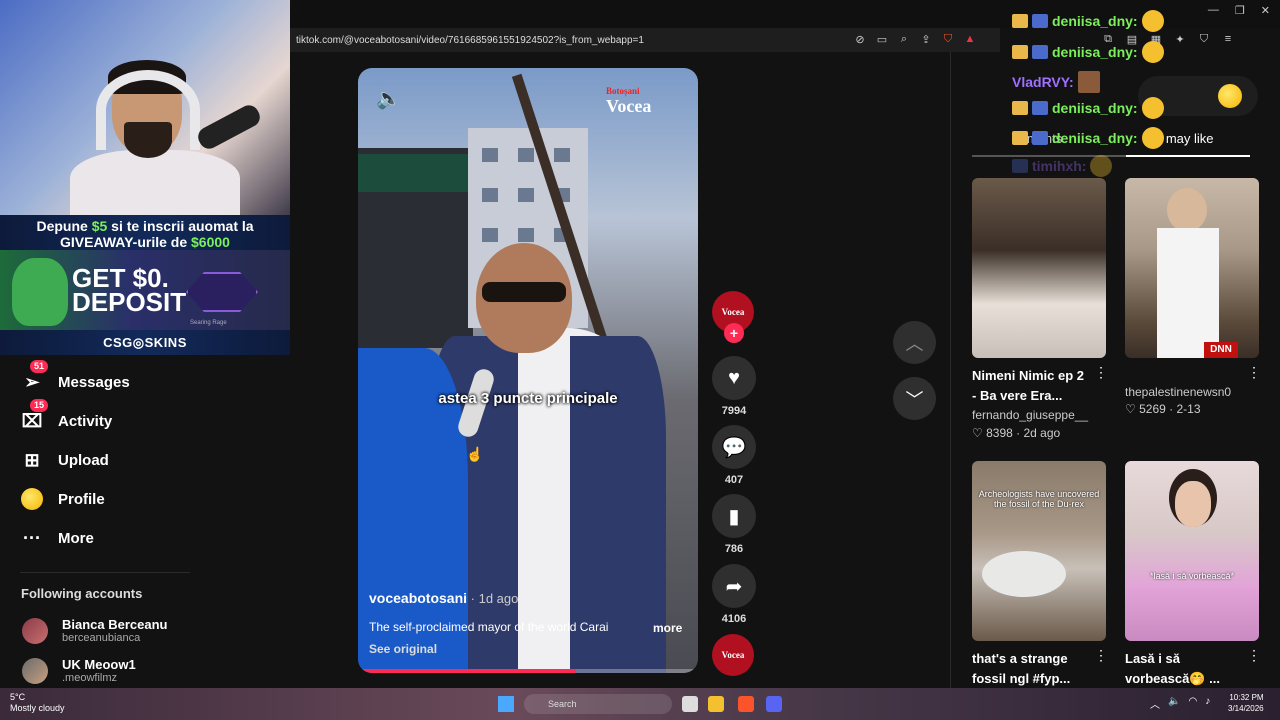 This screenshot has height=720, width=1280. Describe the element at coordinates (1246, 703) in the screenshot. I see `taskbar-clock: 10:32 PM 3/14/2026` at that location.